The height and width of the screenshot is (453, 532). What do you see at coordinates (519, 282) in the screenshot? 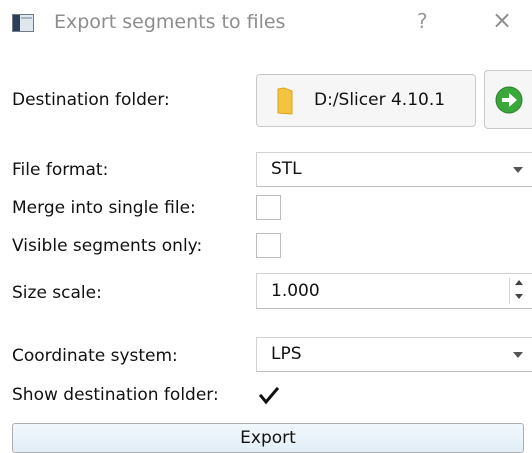
I see `spin-up-icon` at bounding box center [519, 282].